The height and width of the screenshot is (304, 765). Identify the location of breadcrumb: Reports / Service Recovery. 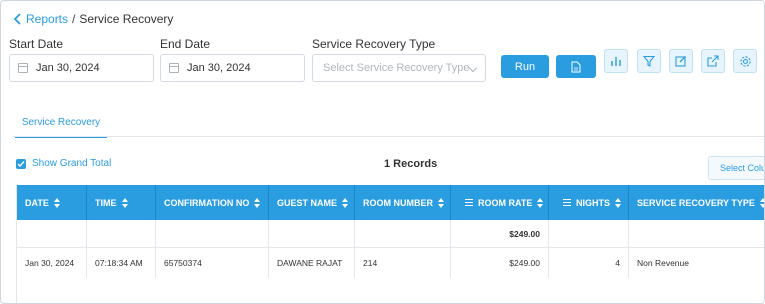
(93, 19).